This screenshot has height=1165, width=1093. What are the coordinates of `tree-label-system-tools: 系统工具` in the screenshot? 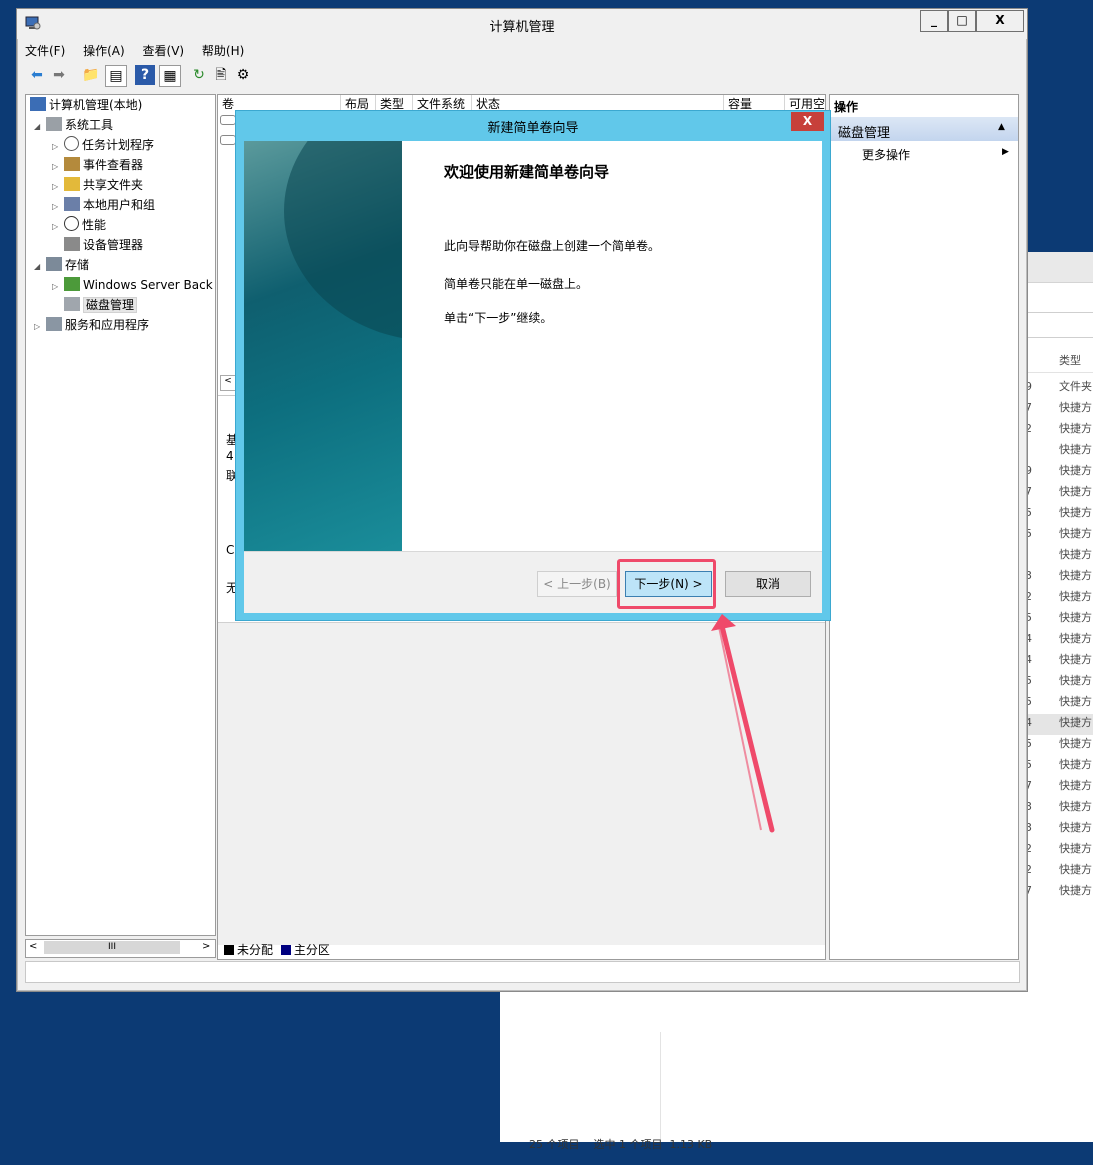 It's located at (89, 125).